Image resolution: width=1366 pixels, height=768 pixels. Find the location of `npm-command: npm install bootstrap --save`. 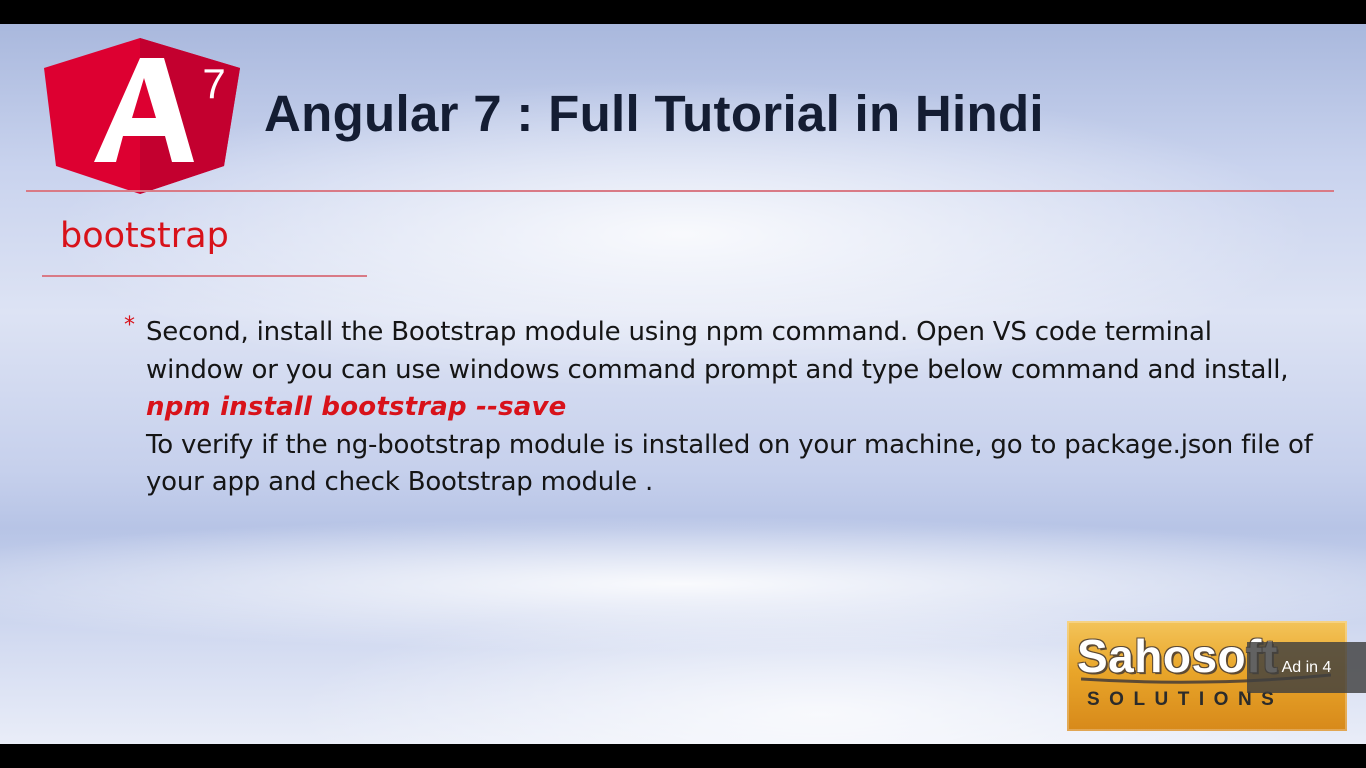

npm-command: npm install bootstrap --save is located at coordinates (356, 407).